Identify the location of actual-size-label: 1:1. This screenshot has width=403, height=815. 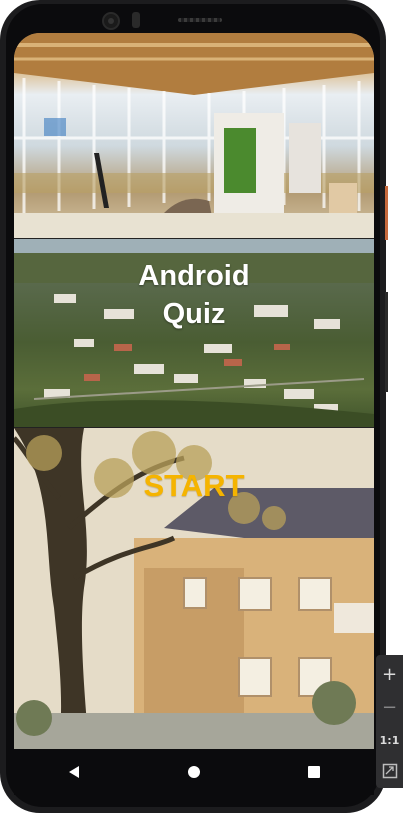
(389, 740).